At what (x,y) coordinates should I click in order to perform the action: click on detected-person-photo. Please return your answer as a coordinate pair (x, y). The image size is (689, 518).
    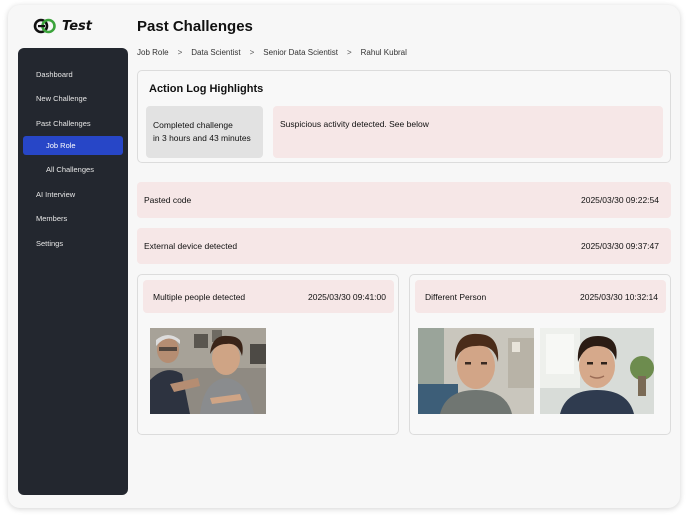
    Looking at the image, I should click on (597, 371).